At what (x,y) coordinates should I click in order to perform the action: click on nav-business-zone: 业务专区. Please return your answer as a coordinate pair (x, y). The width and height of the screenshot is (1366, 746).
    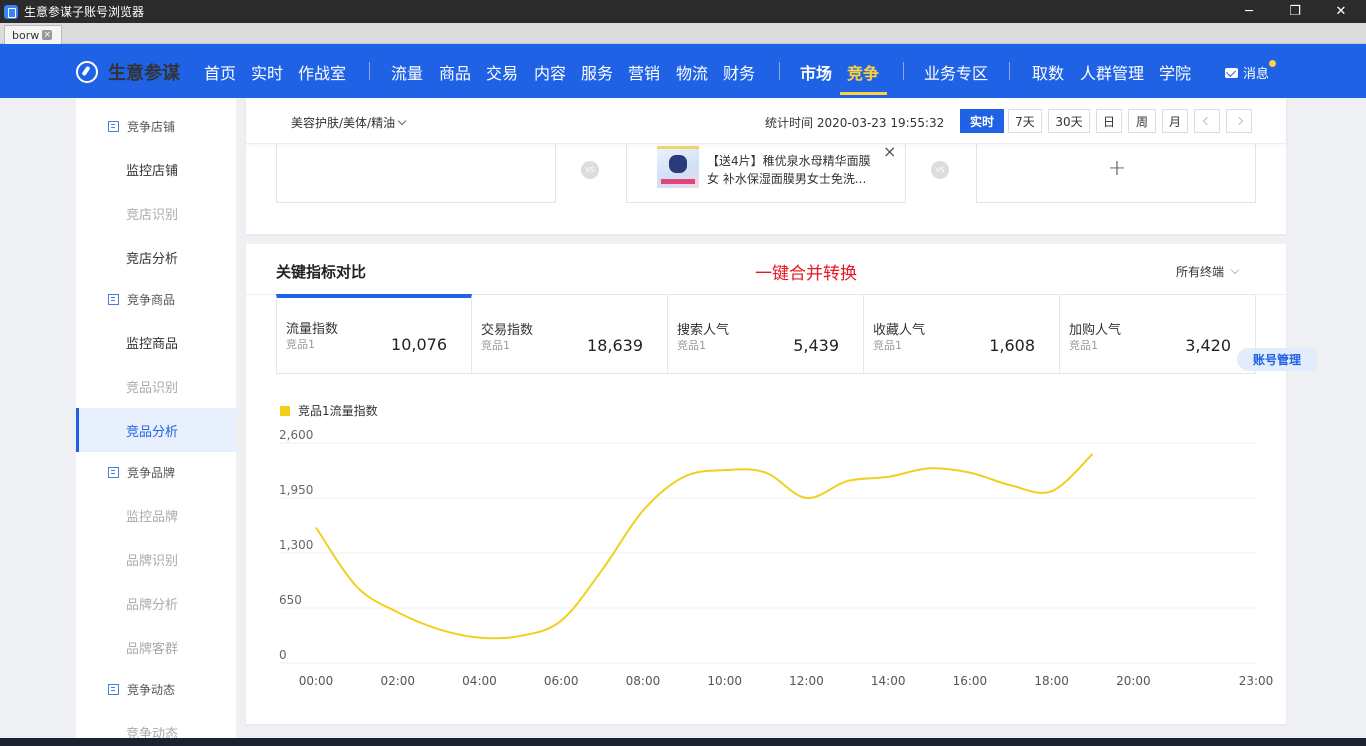
    Looking at the image, I should click on (956, 72).